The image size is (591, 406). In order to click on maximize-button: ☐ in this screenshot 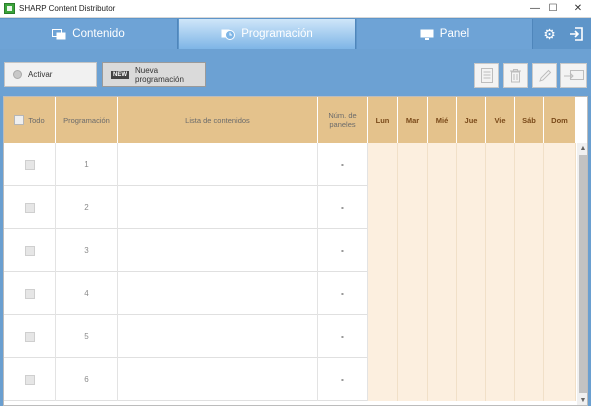, I will do `click(553, 9)`.